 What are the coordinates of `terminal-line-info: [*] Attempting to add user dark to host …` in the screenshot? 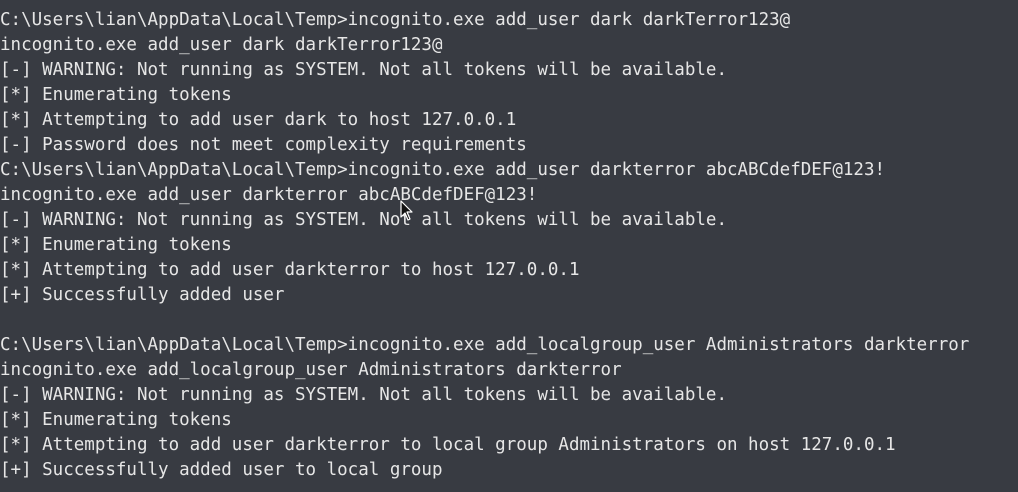 It's located at (258, 120).